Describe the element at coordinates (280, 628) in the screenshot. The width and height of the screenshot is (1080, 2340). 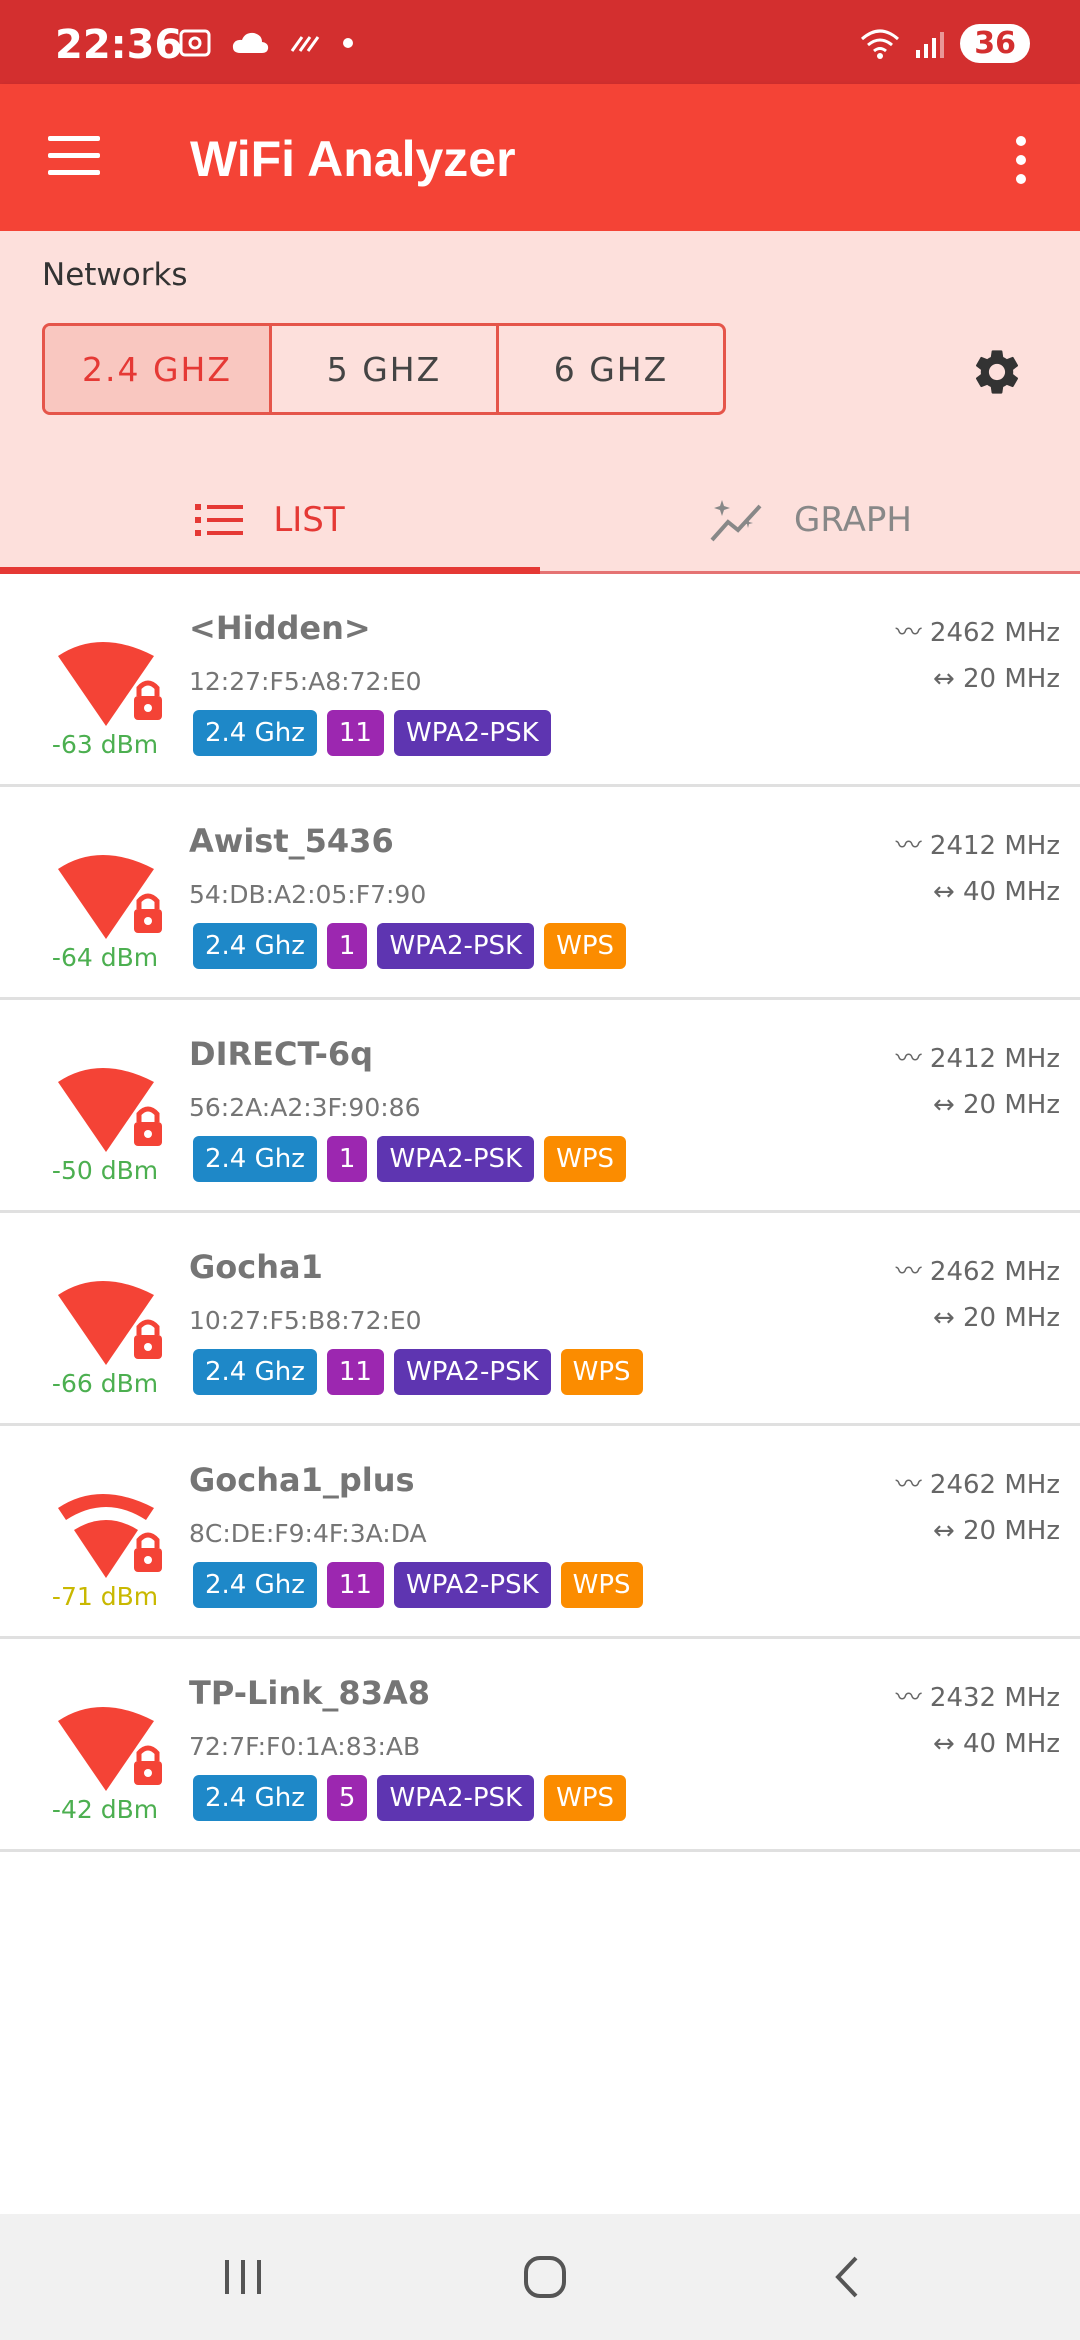
I see `network-ssid: <Hidden>` at that location.